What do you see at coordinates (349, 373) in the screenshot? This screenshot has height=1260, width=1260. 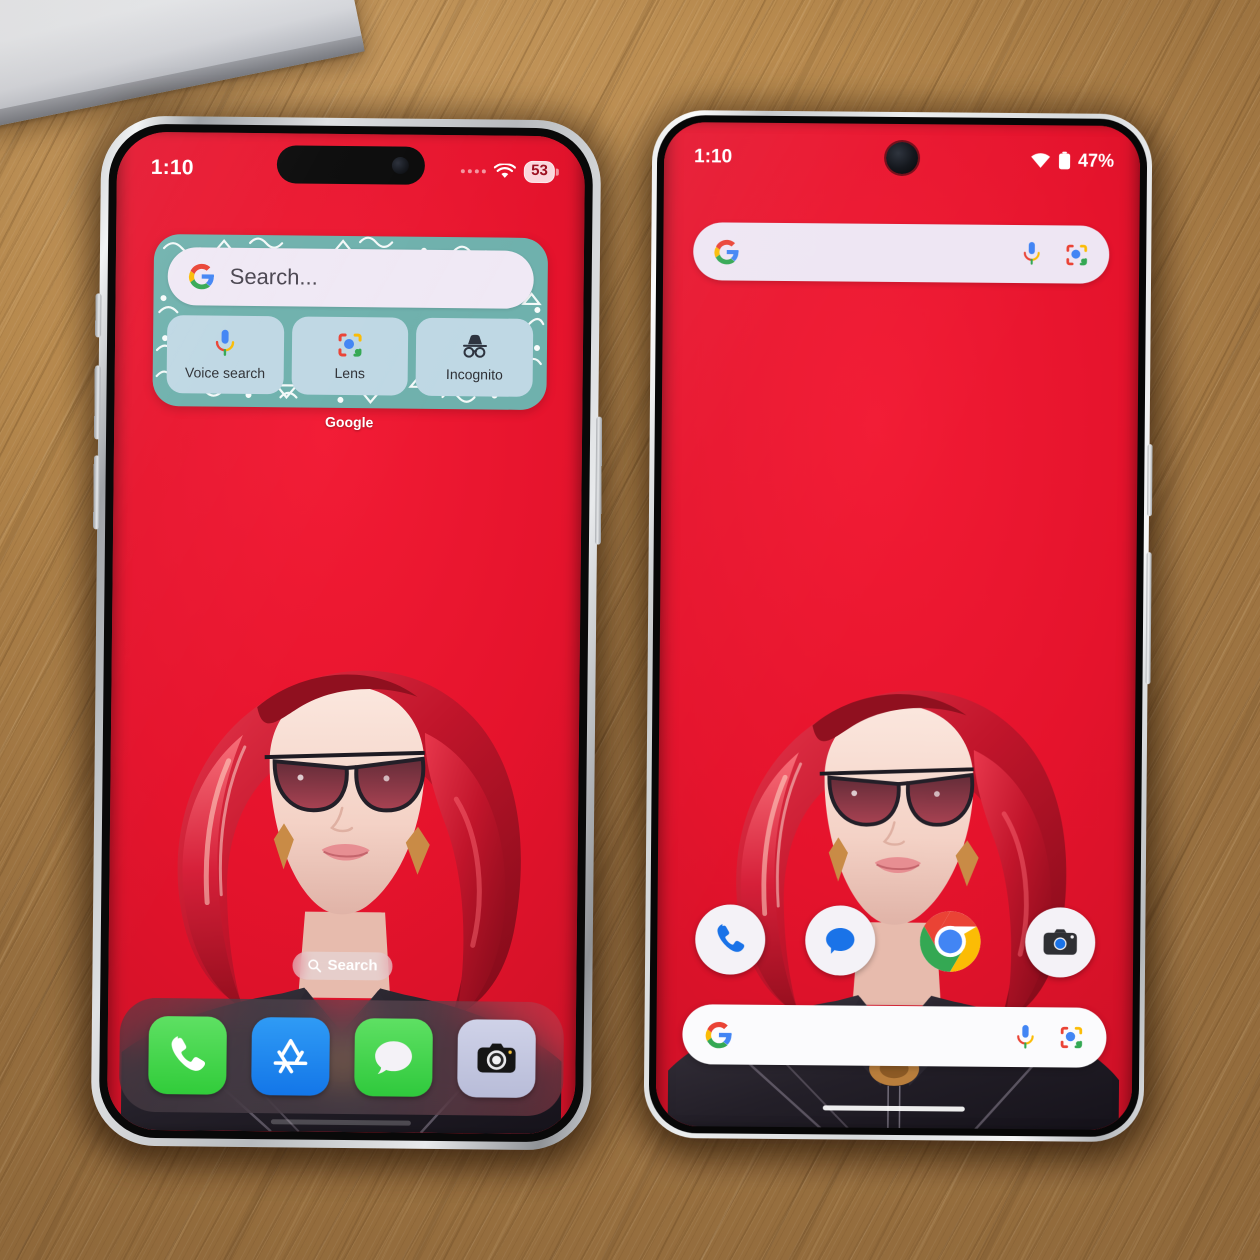 I see `widget-tile-label: Lens` at bounding box center [349, 373].